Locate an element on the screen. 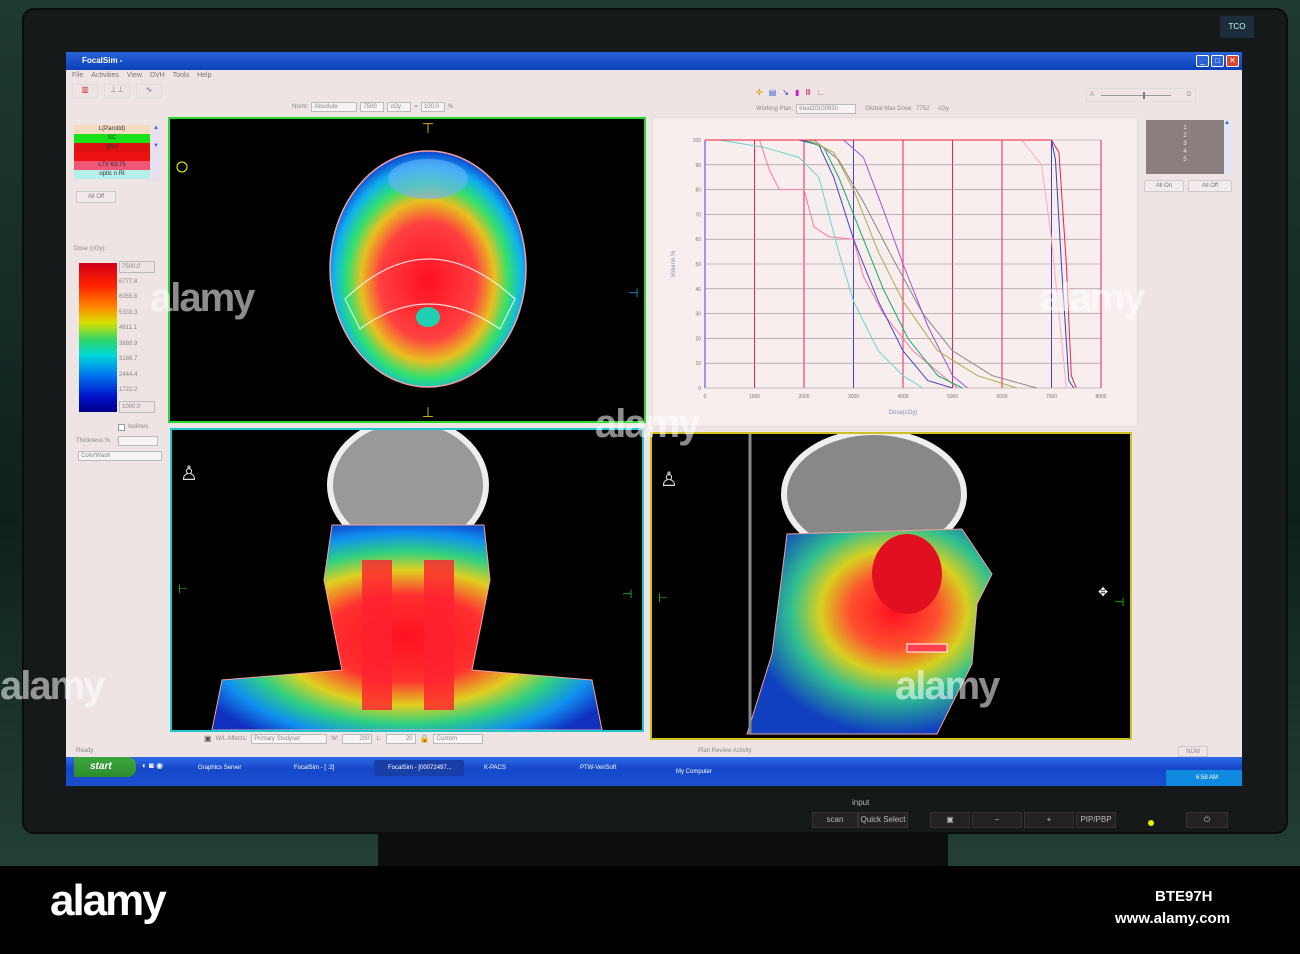  close-button: ✕ is located at coordinates (1232, 61).